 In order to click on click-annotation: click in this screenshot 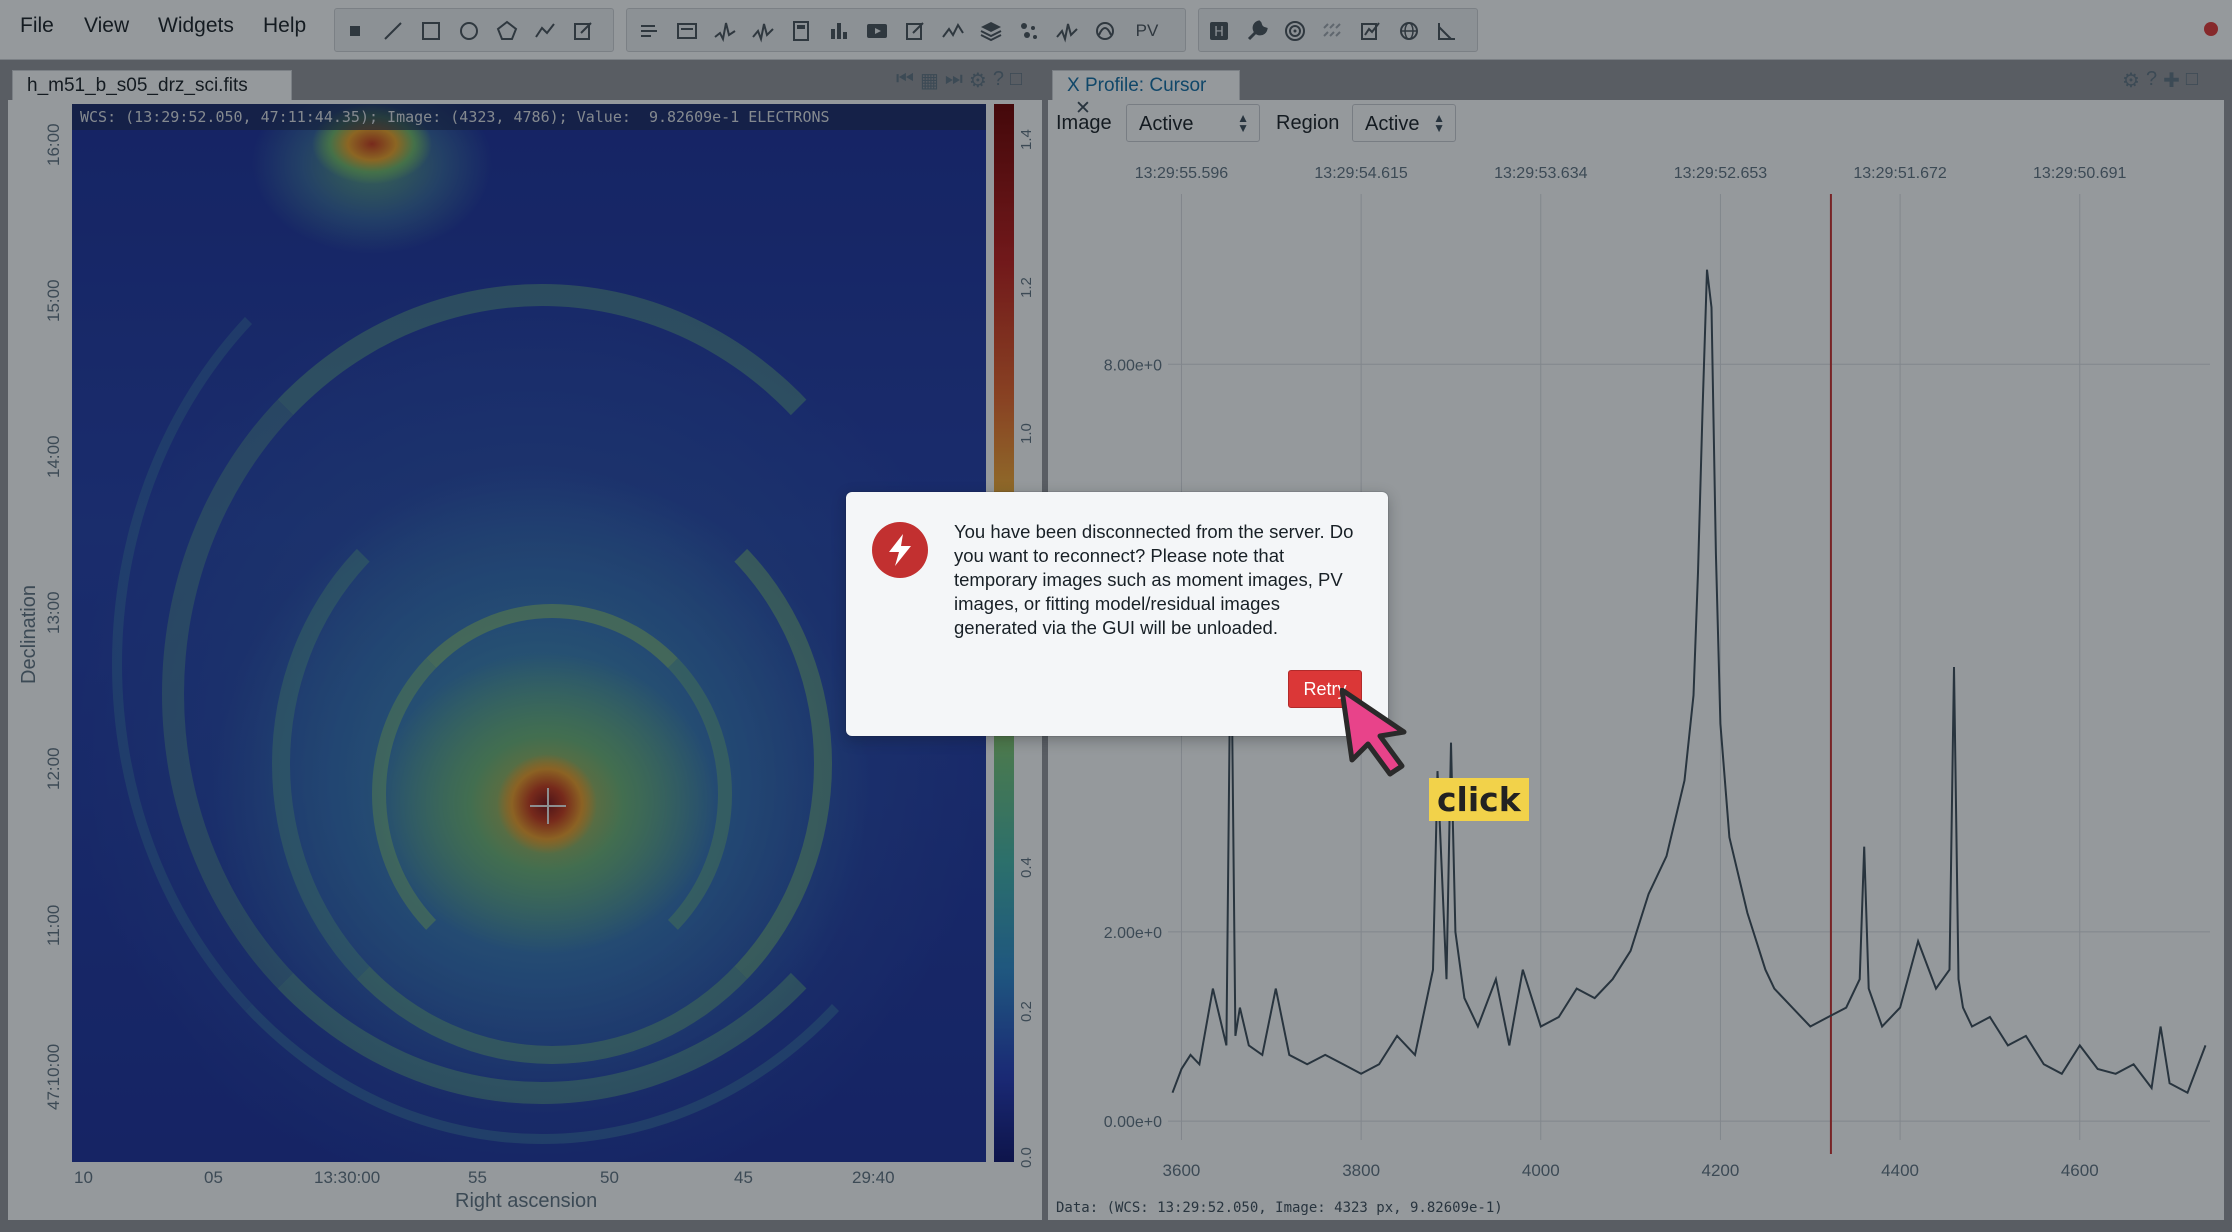, I will do `click(1479, 799)`.